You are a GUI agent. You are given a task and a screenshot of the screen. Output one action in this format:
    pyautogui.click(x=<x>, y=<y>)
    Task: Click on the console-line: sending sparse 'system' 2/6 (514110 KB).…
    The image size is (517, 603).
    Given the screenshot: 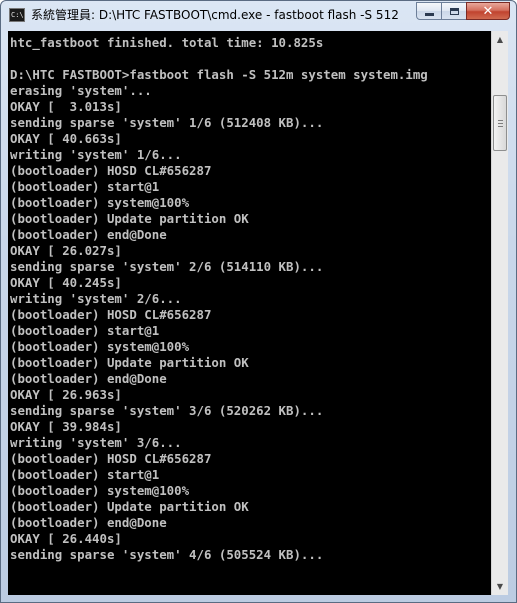 What is the action you would take?
    pyautogui.click(x=167, y=266)
    